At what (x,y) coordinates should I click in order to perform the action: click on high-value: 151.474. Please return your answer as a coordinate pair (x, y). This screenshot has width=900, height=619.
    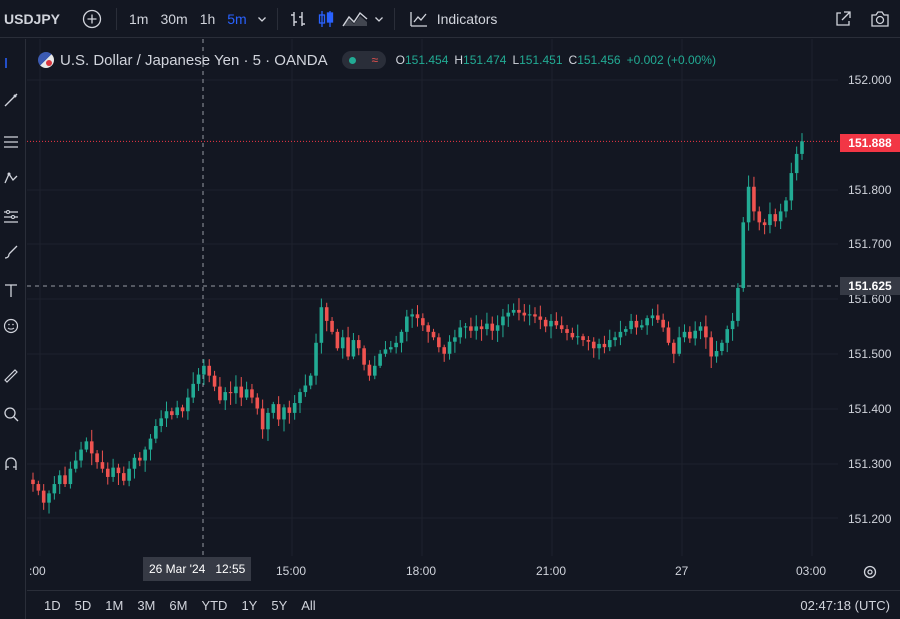
    Looking at the image, I should click on (485, 60).